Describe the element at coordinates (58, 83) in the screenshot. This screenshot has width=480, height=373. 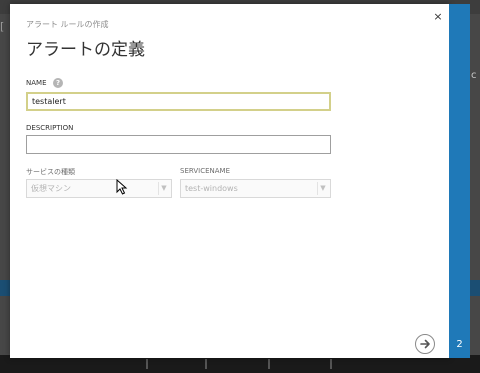
I see `help-icon: ?` at that location.